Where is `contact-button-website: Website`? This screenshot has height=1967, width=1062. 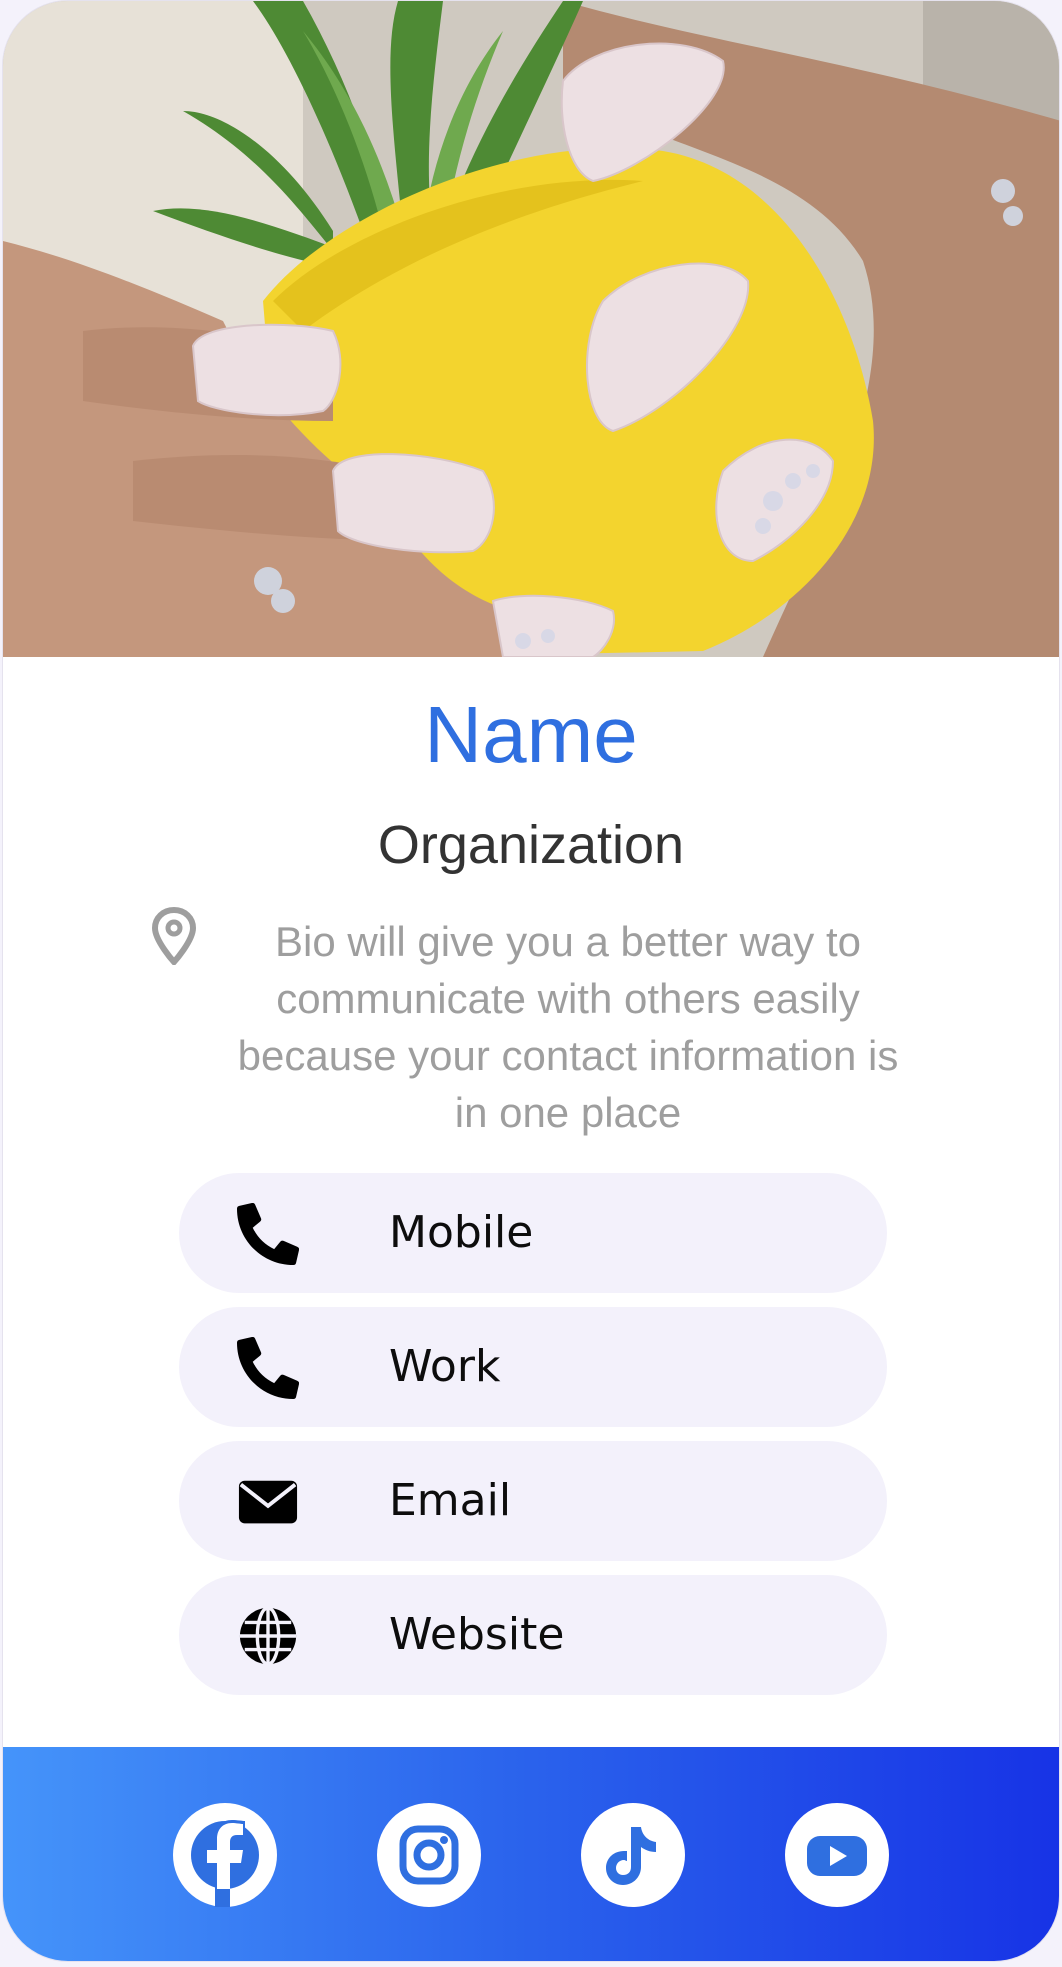
contact-button-website: Website is located at coordinates (533, 1635).